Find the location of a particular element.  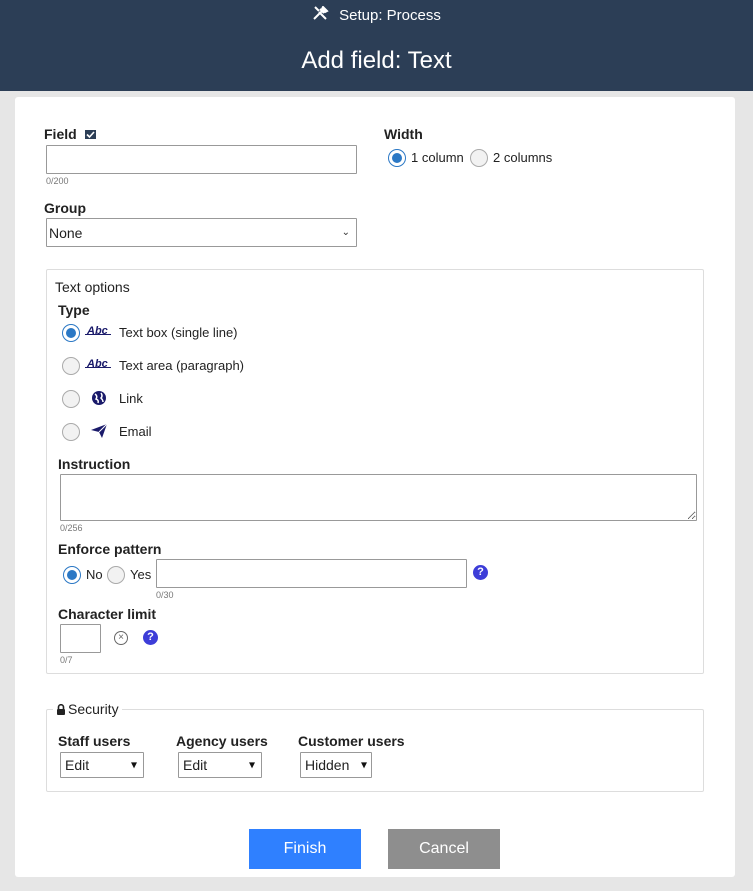

type-link-label: Link is located at coordinates (131, 398).